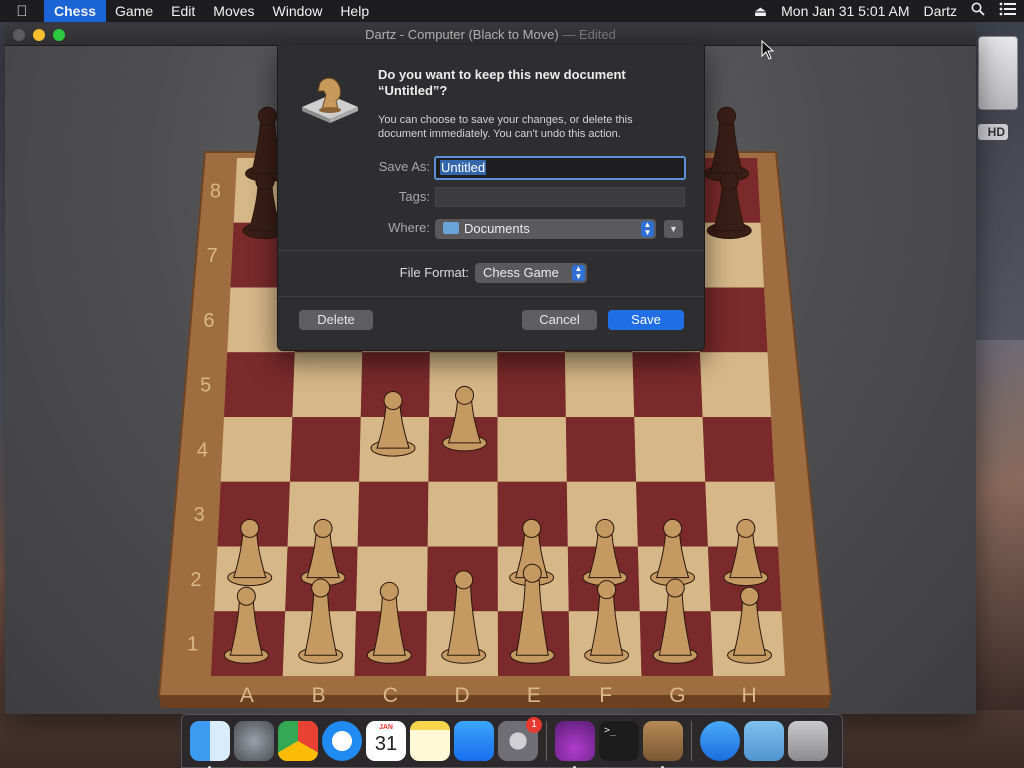  Describe the element at coordinates (474, 741) in the screenshot. I see `app-store-icon` at that location.